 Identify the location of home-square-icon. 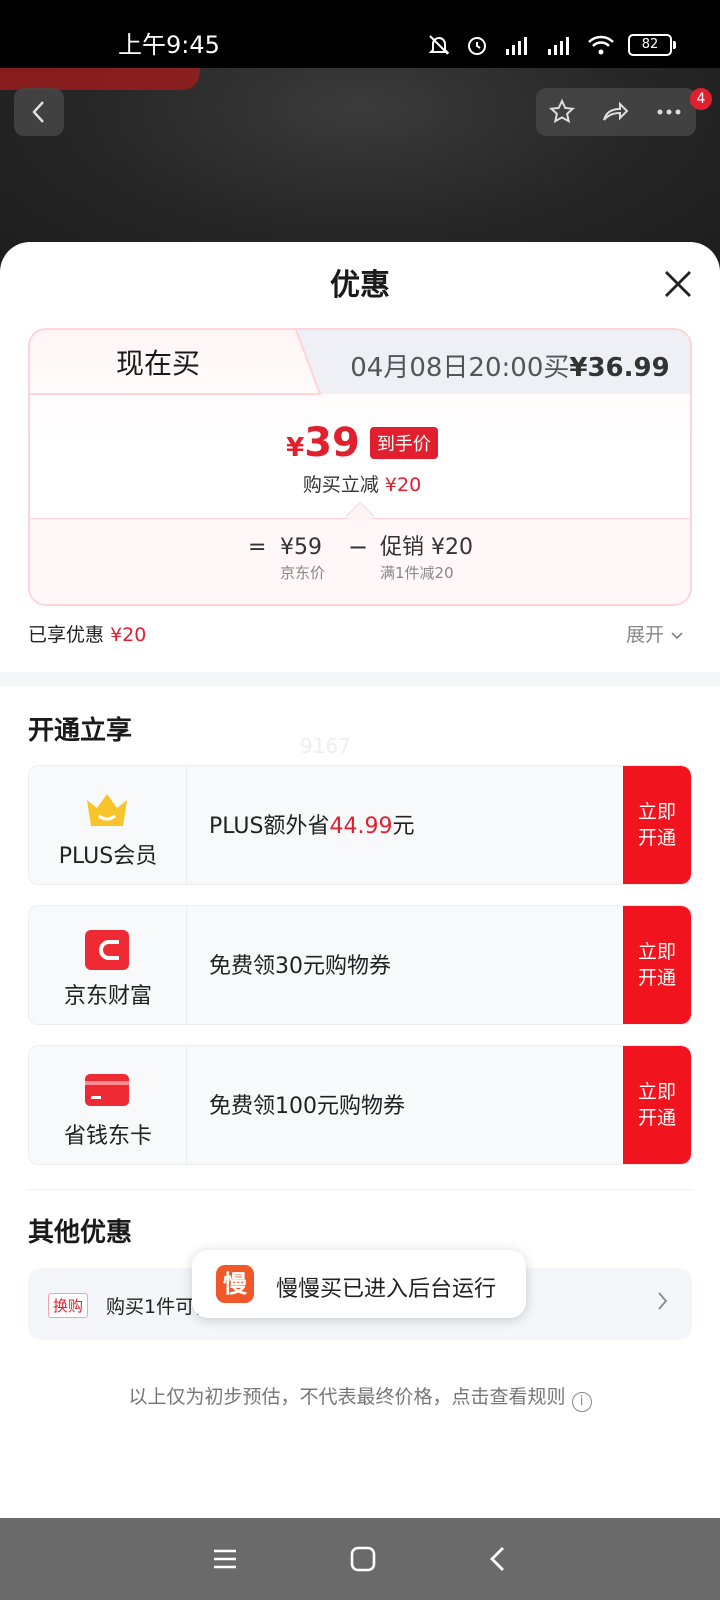
(363, 1559).